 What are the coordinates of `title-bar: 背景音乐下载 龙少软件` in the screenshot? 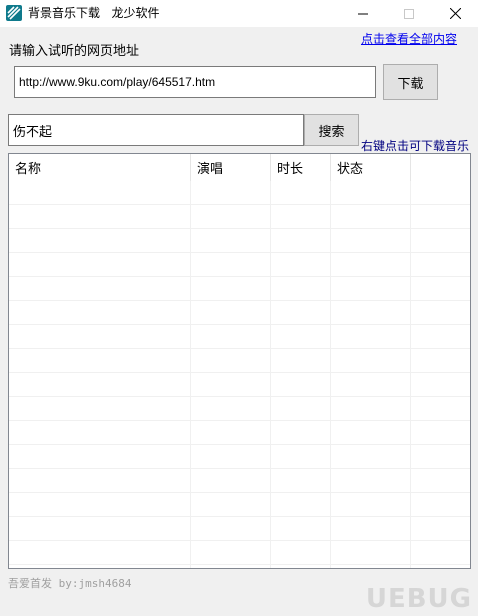 It's located at (239, 13).